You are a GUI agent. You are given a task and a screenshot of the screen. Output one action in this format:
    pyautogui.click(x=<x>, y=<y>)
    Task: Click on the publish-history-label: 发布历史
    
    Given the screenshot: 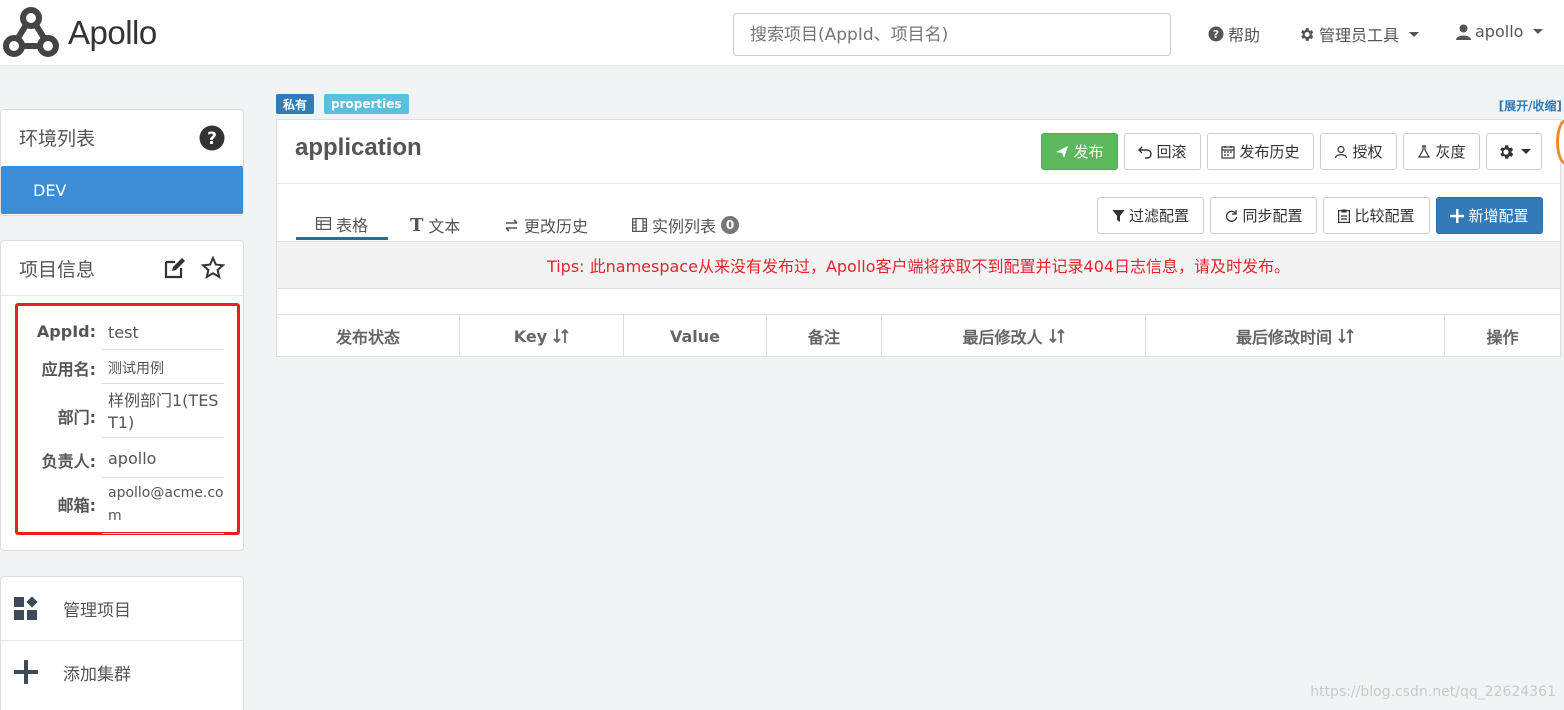 What is the action you would take?
    pyautogui.click(x=1269, y=152)
    